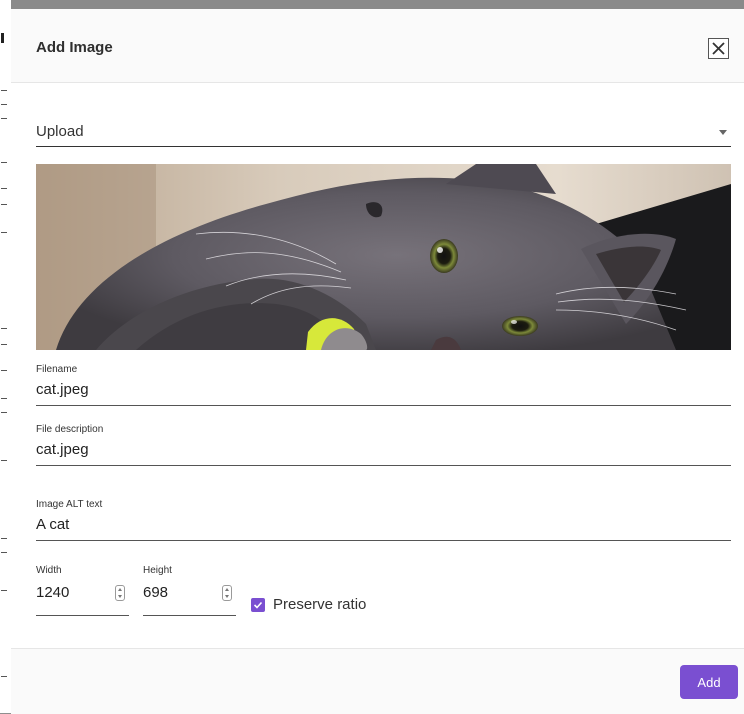  I want to click on height-input: 698, so click(155, 592).